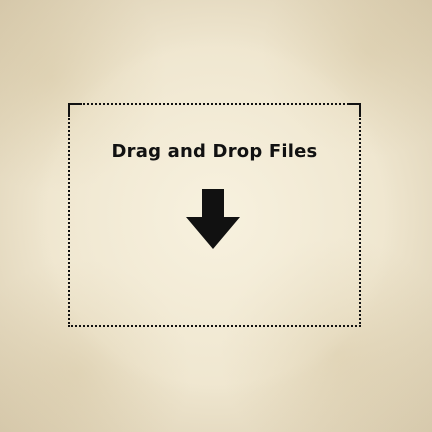 Image resolution: width=432 pixels, height=432 pixels. I want to click on arrow-down-icon, so click(213, 219).